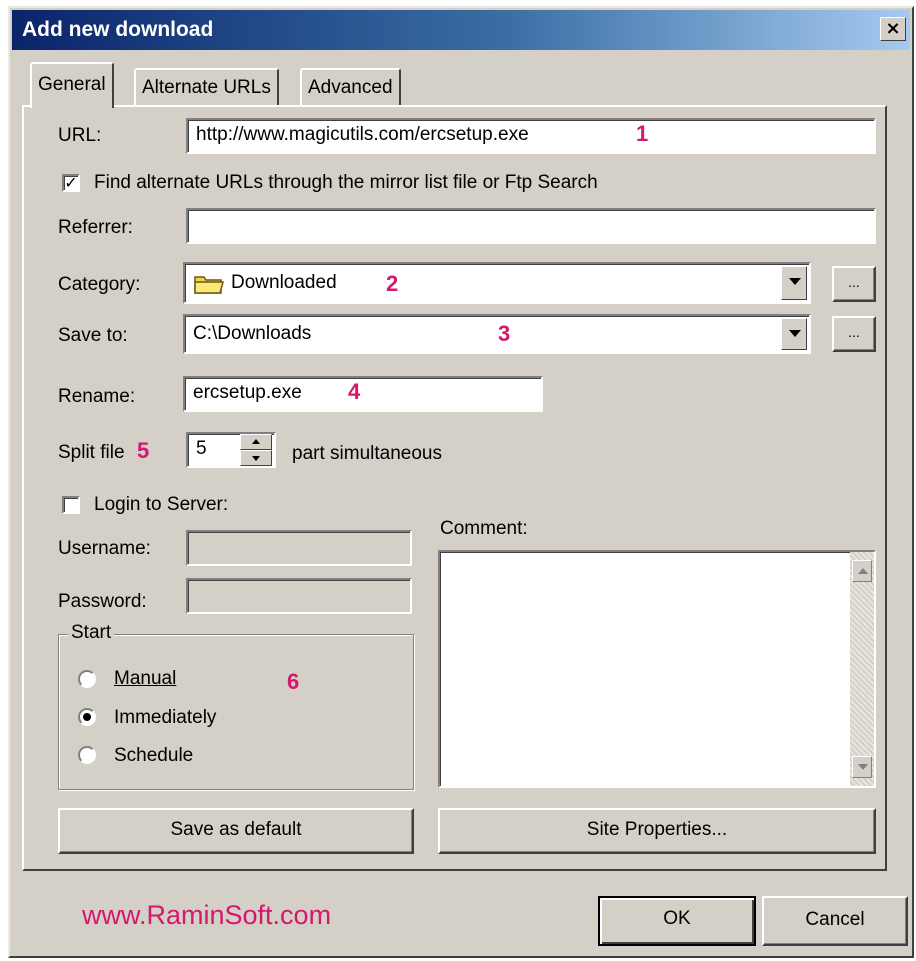 The height and width of the screenshot is (961, 916). I want to click on close-button: ×, so click(893, 29).